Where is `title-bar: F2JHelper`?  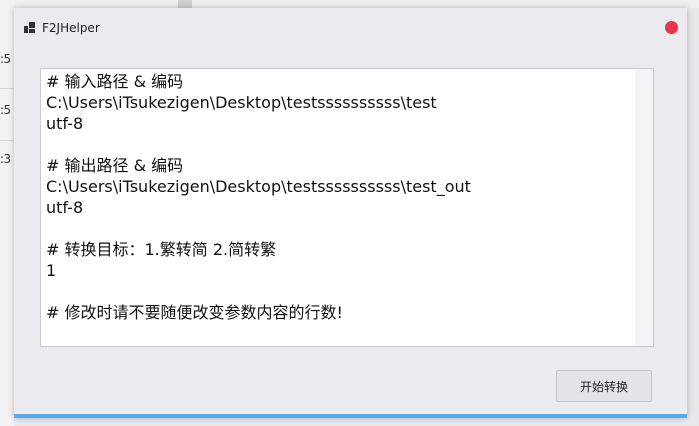 title-bar: F2JHelper is located at coordinates (350, 28).